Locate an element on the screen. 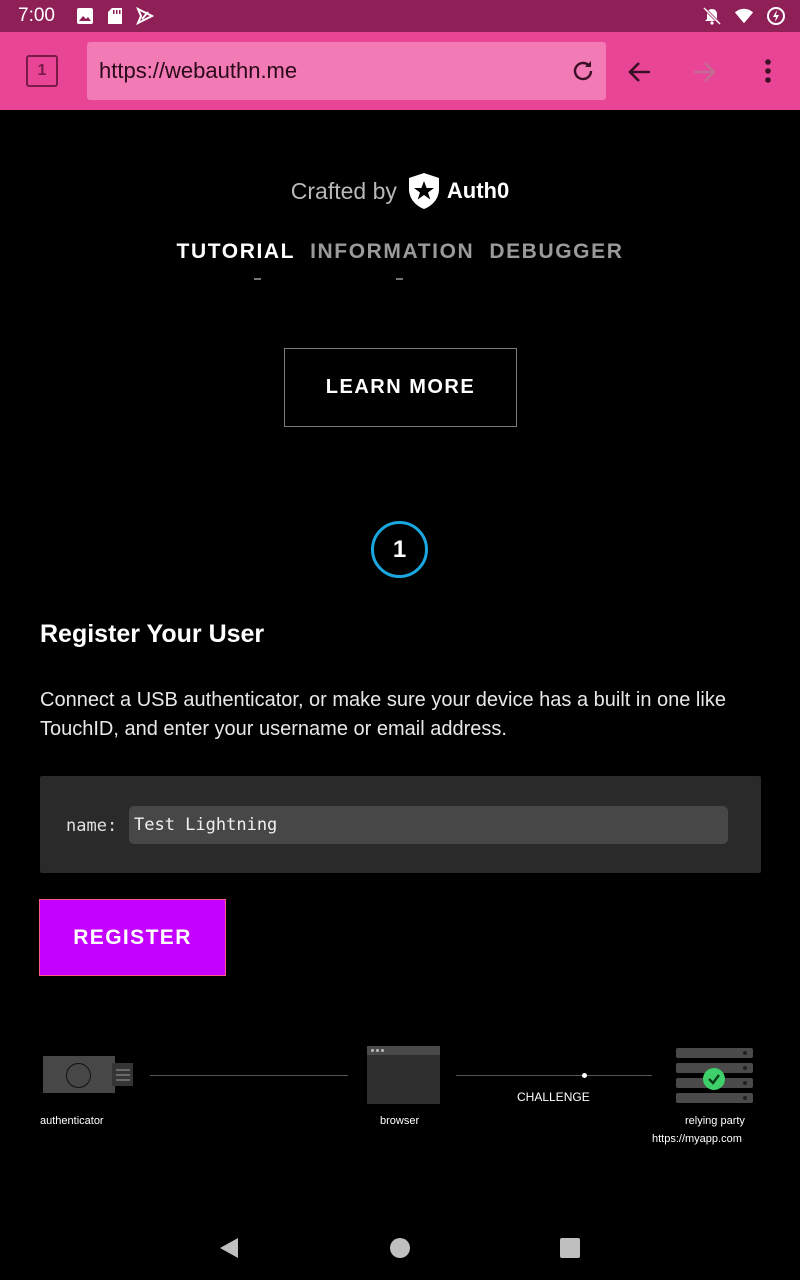  wifi-icon is located at coordinates (744, 16).